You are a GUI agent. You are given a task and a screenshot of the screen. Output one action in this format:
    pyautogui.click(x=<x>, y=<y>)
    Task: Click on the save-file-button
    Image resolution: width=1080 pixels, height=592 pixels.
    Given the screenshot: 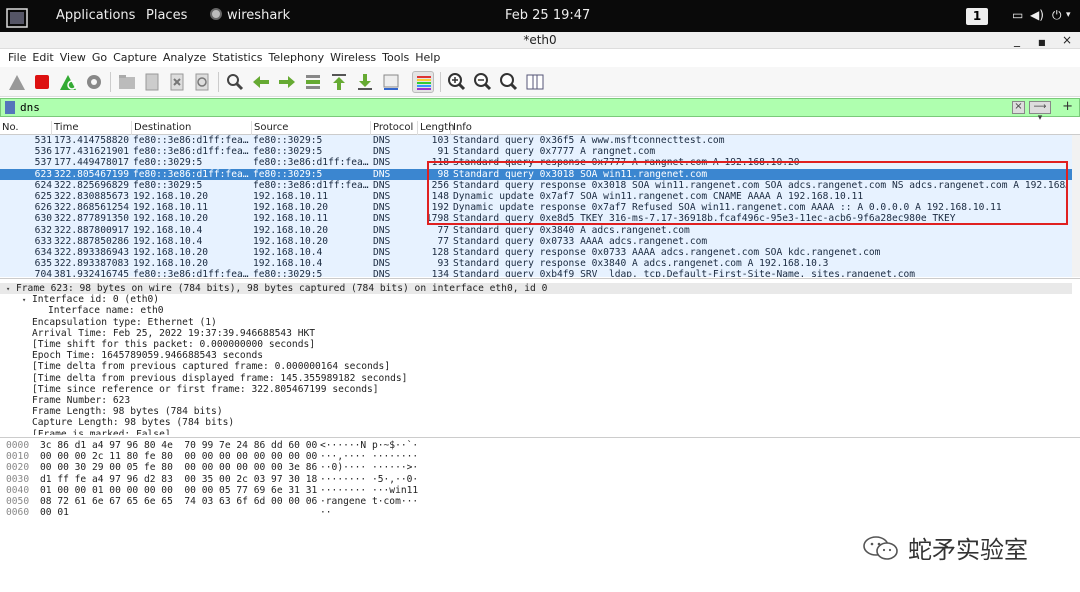 What is the action you would take?
    pyautogui.click(x=152, y=82)
    